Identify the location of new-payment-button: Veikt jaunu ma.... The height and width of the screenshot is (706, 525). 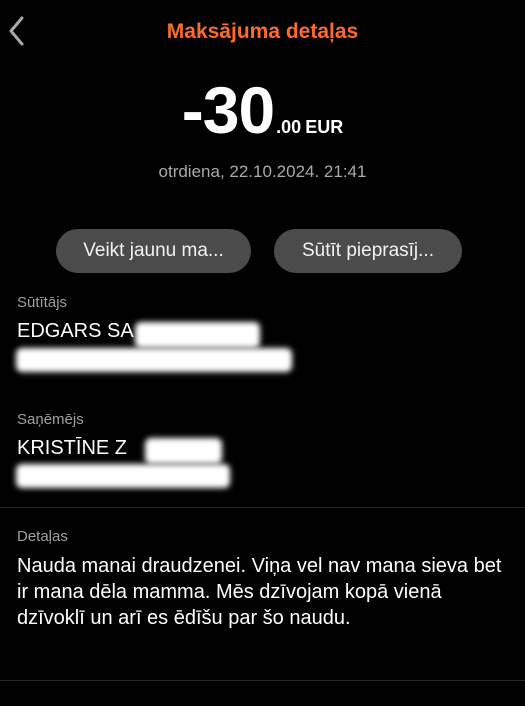
(153, 251).